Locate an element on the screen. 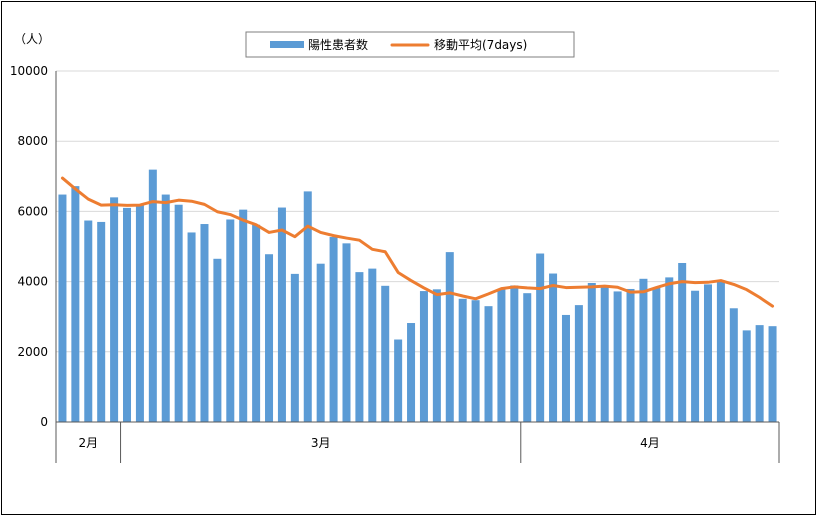 Image resolution: width=819 pixels, height=518 pixels. legend: 陽性患者数 移動平均(7days) is located at coordinates (410, 44).